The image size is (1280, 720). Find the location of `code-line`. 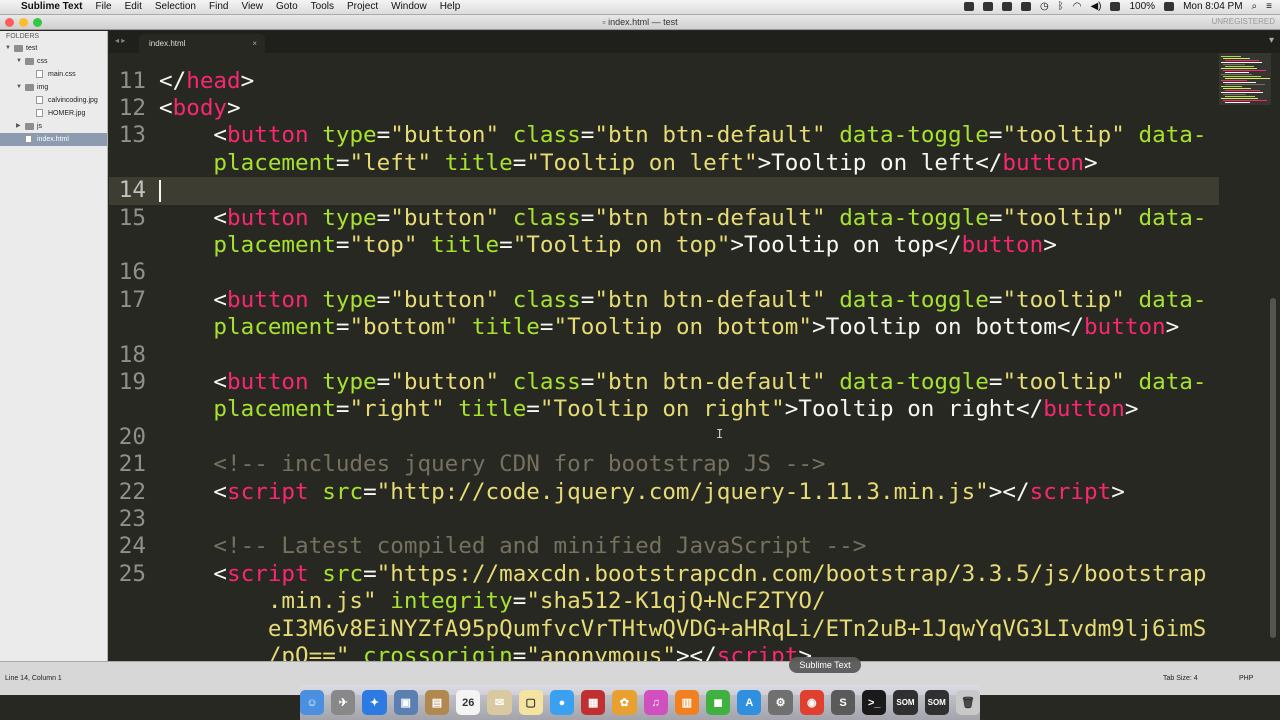

code-line is located at coordinates (664, 60).